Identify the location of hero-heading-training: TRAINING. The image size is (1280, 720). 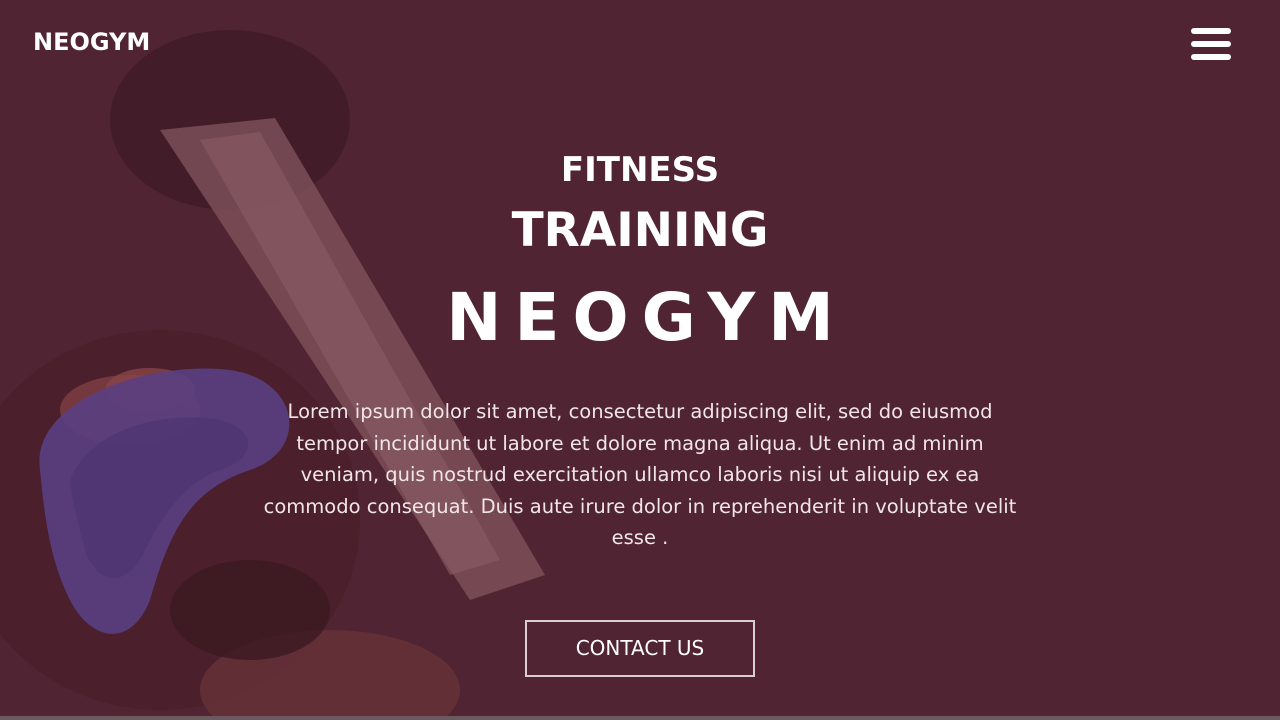
(640, 230).